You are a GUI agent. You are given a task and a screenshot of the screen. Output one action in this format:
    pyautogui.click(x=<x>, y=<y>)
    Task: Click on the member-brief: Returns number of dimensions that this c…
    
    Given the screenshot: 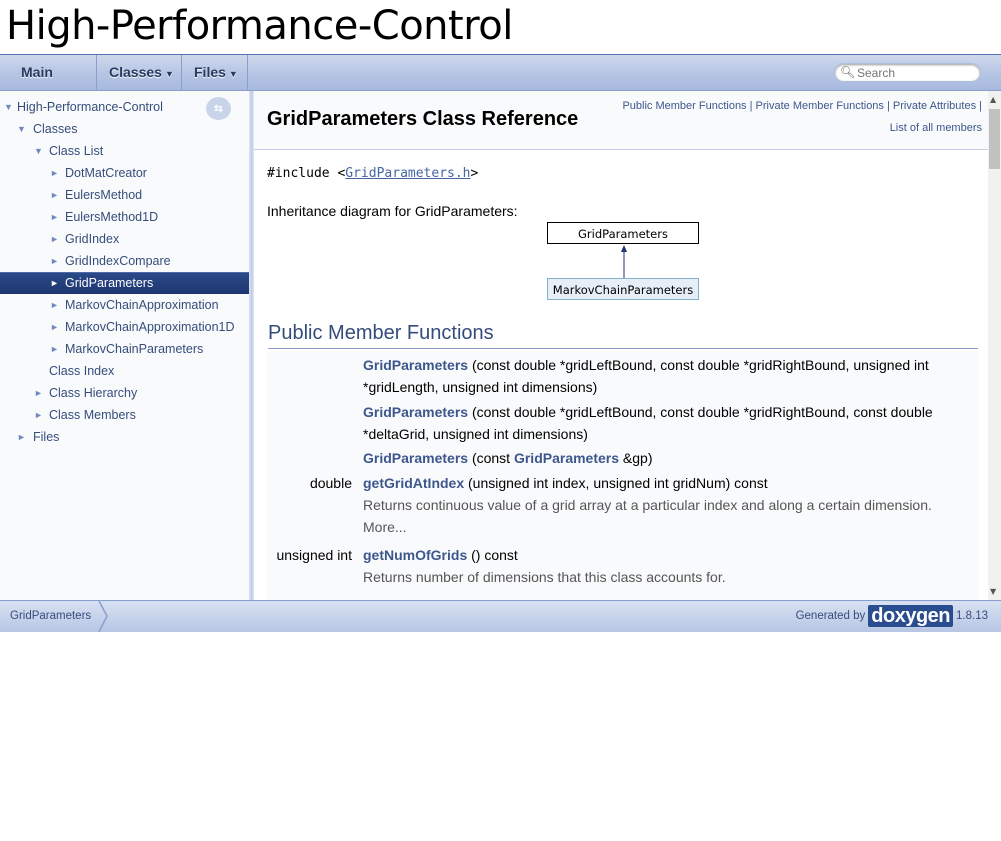 What is the action you would take?
    pyautogui.click(x=544, y=577)
    